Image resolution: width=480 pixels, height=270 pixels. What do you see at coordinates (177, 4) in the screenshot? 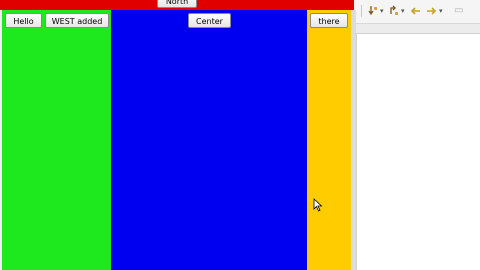
I see `north-button: North` at bounding box center [177, 4].